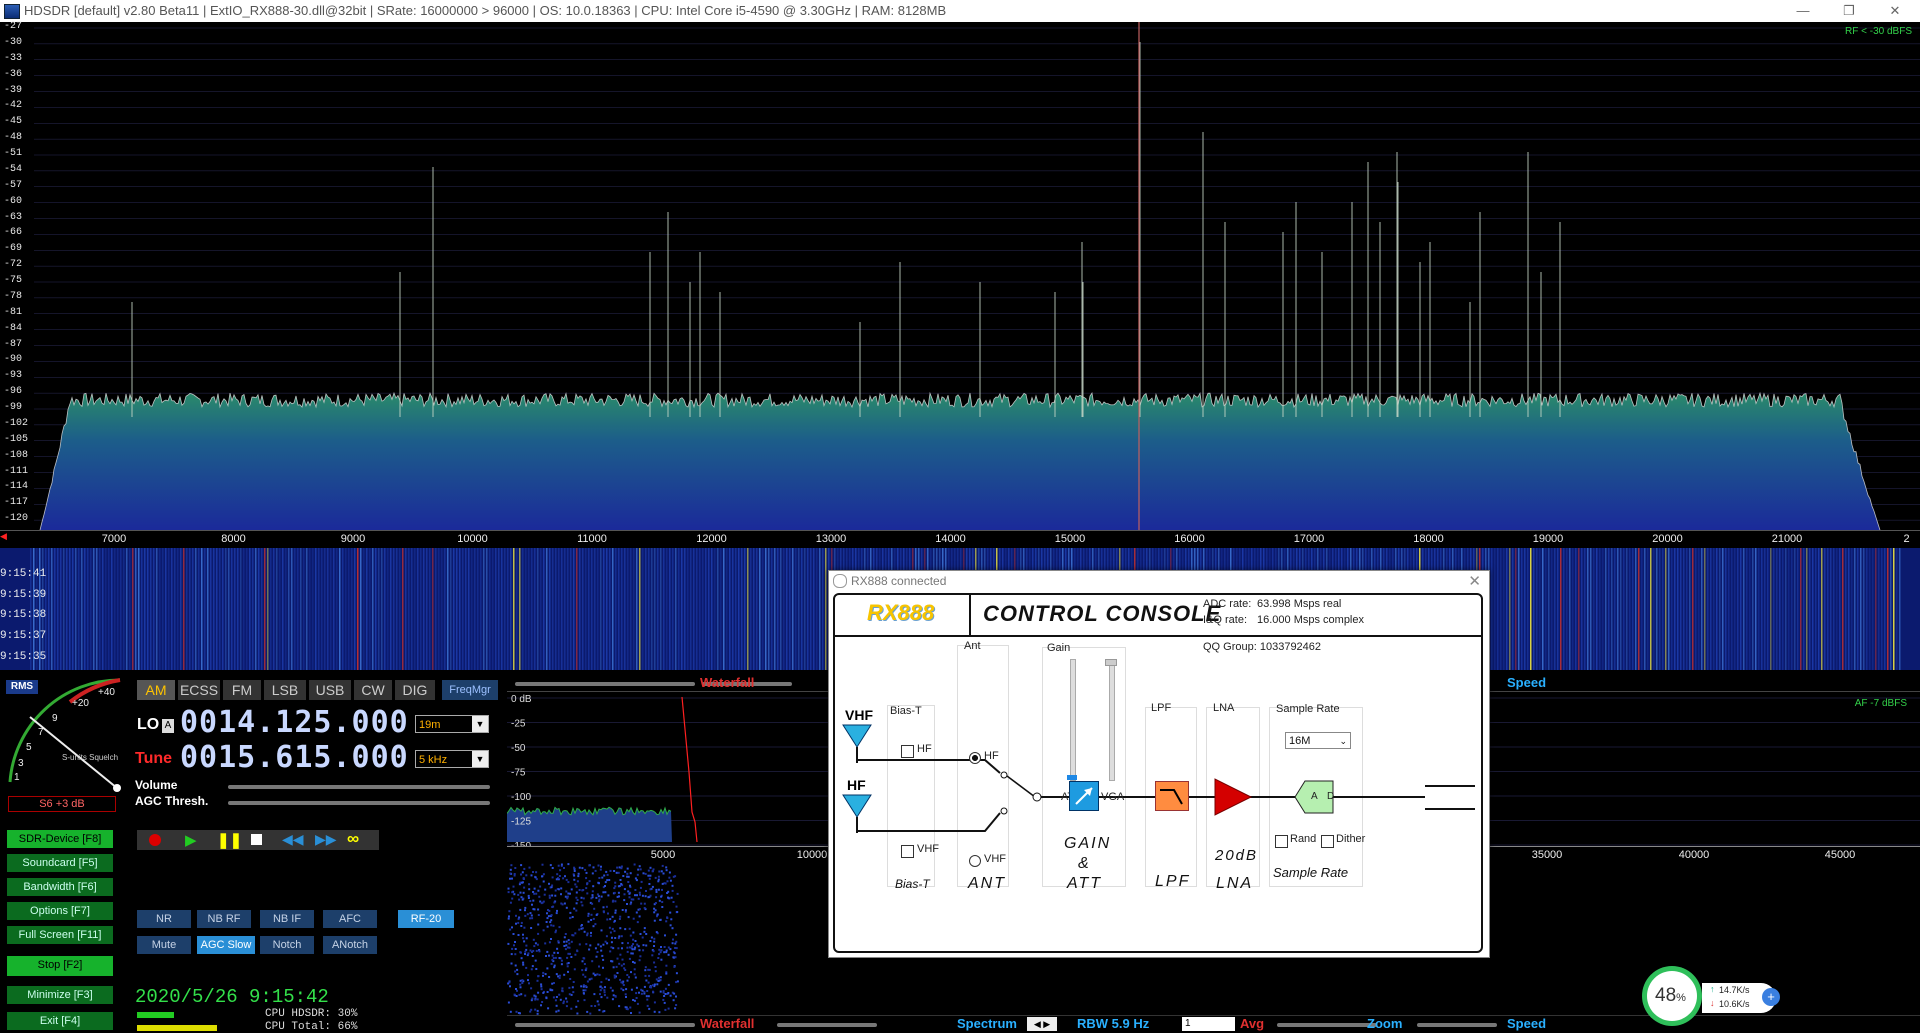 This screenshot has height=1033, width=1920. I want to click on sample-rate-select: 16M ⌄, so click(1318, 740).